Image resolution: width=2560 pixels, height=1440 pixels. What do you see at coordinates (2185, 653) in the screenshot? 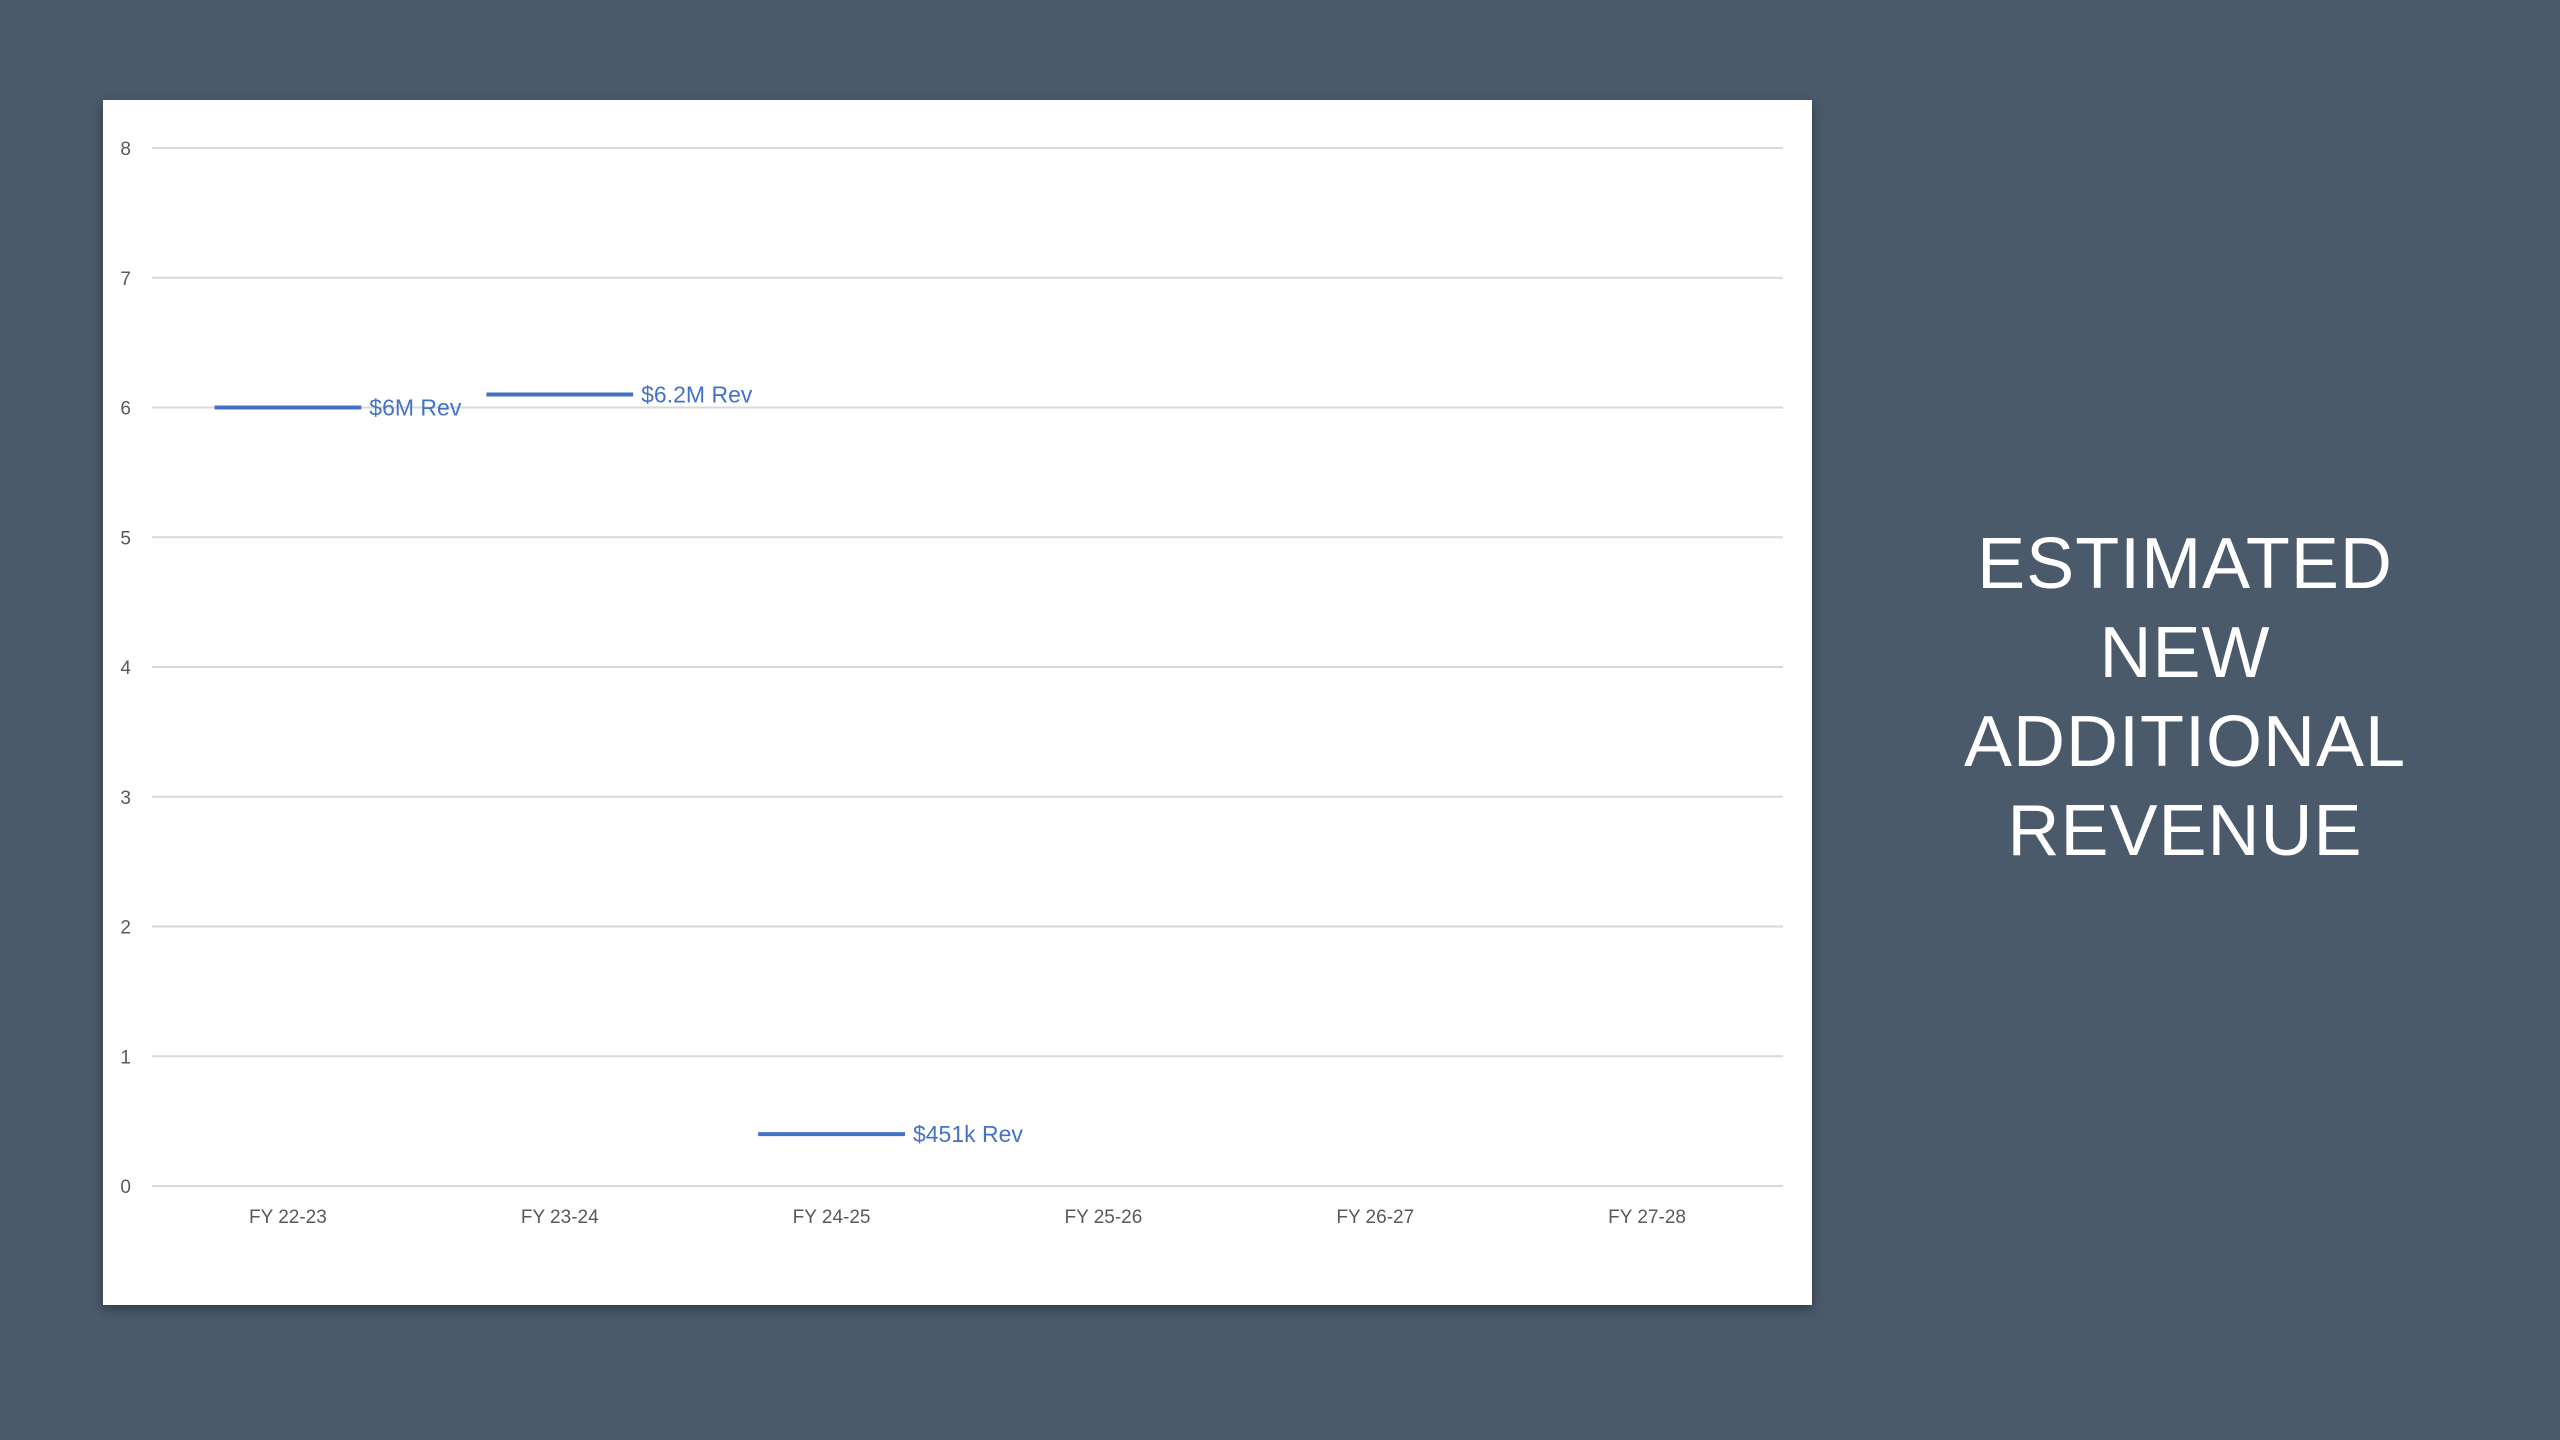
I see `slide-title-line: NEW` at bounding box center [2185, 653].